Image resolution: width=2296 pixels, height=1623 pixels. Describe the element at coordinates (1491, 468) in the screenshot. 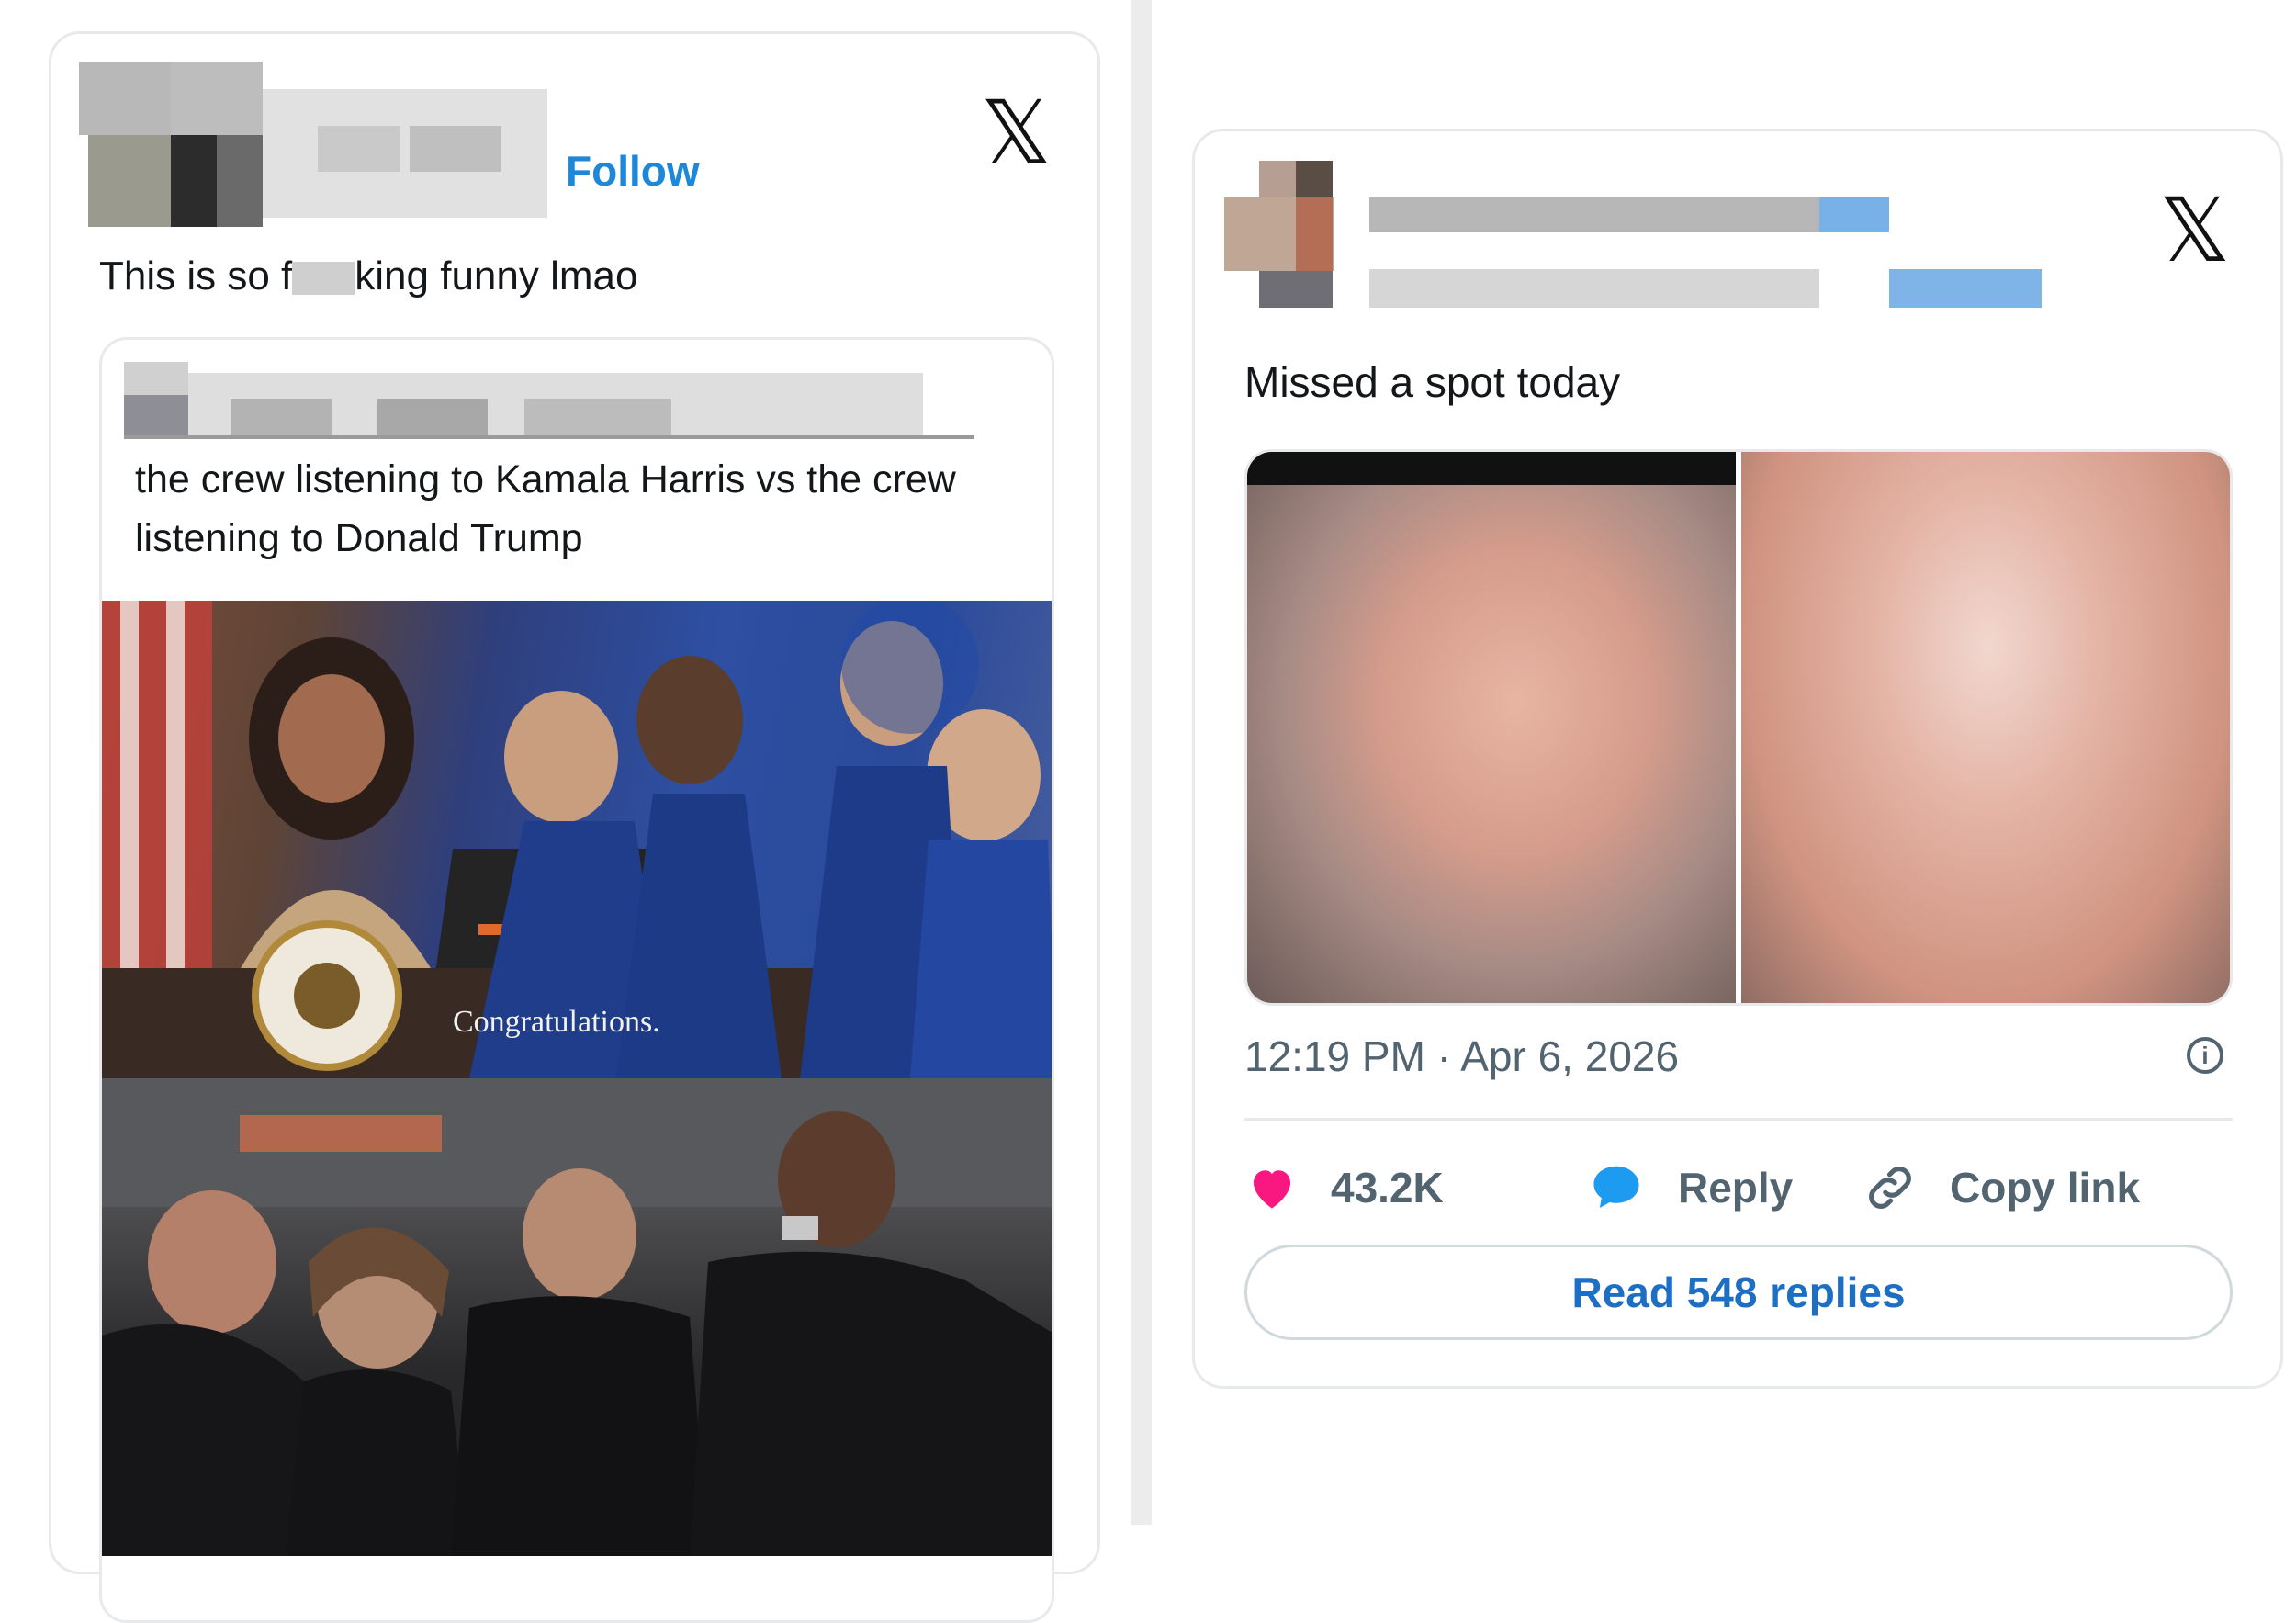

I see `media-top-band` at that location.